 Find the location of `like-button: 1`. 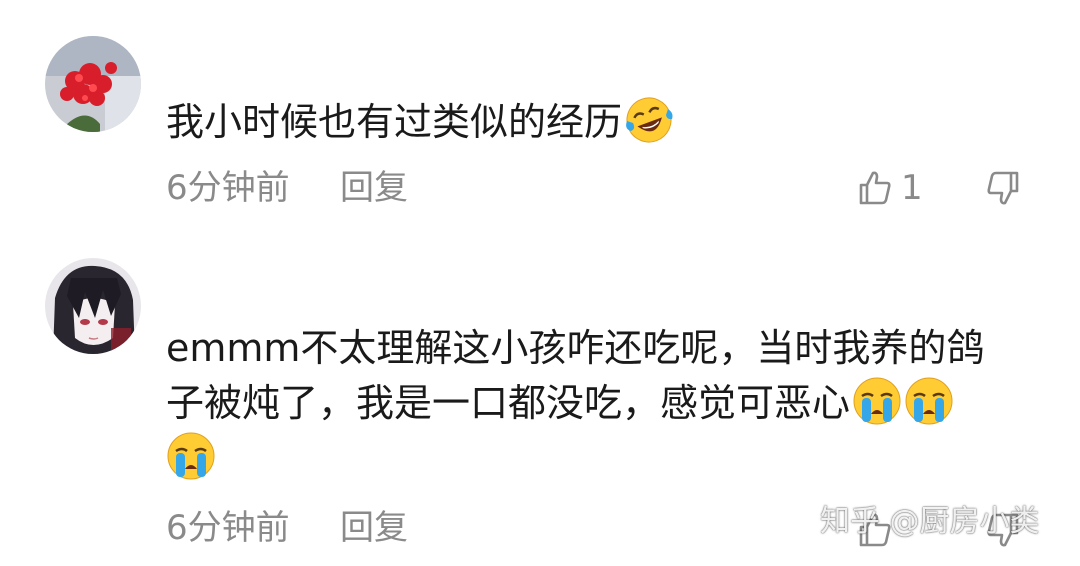

like-button: 1 is located at coordinates (897, 188).